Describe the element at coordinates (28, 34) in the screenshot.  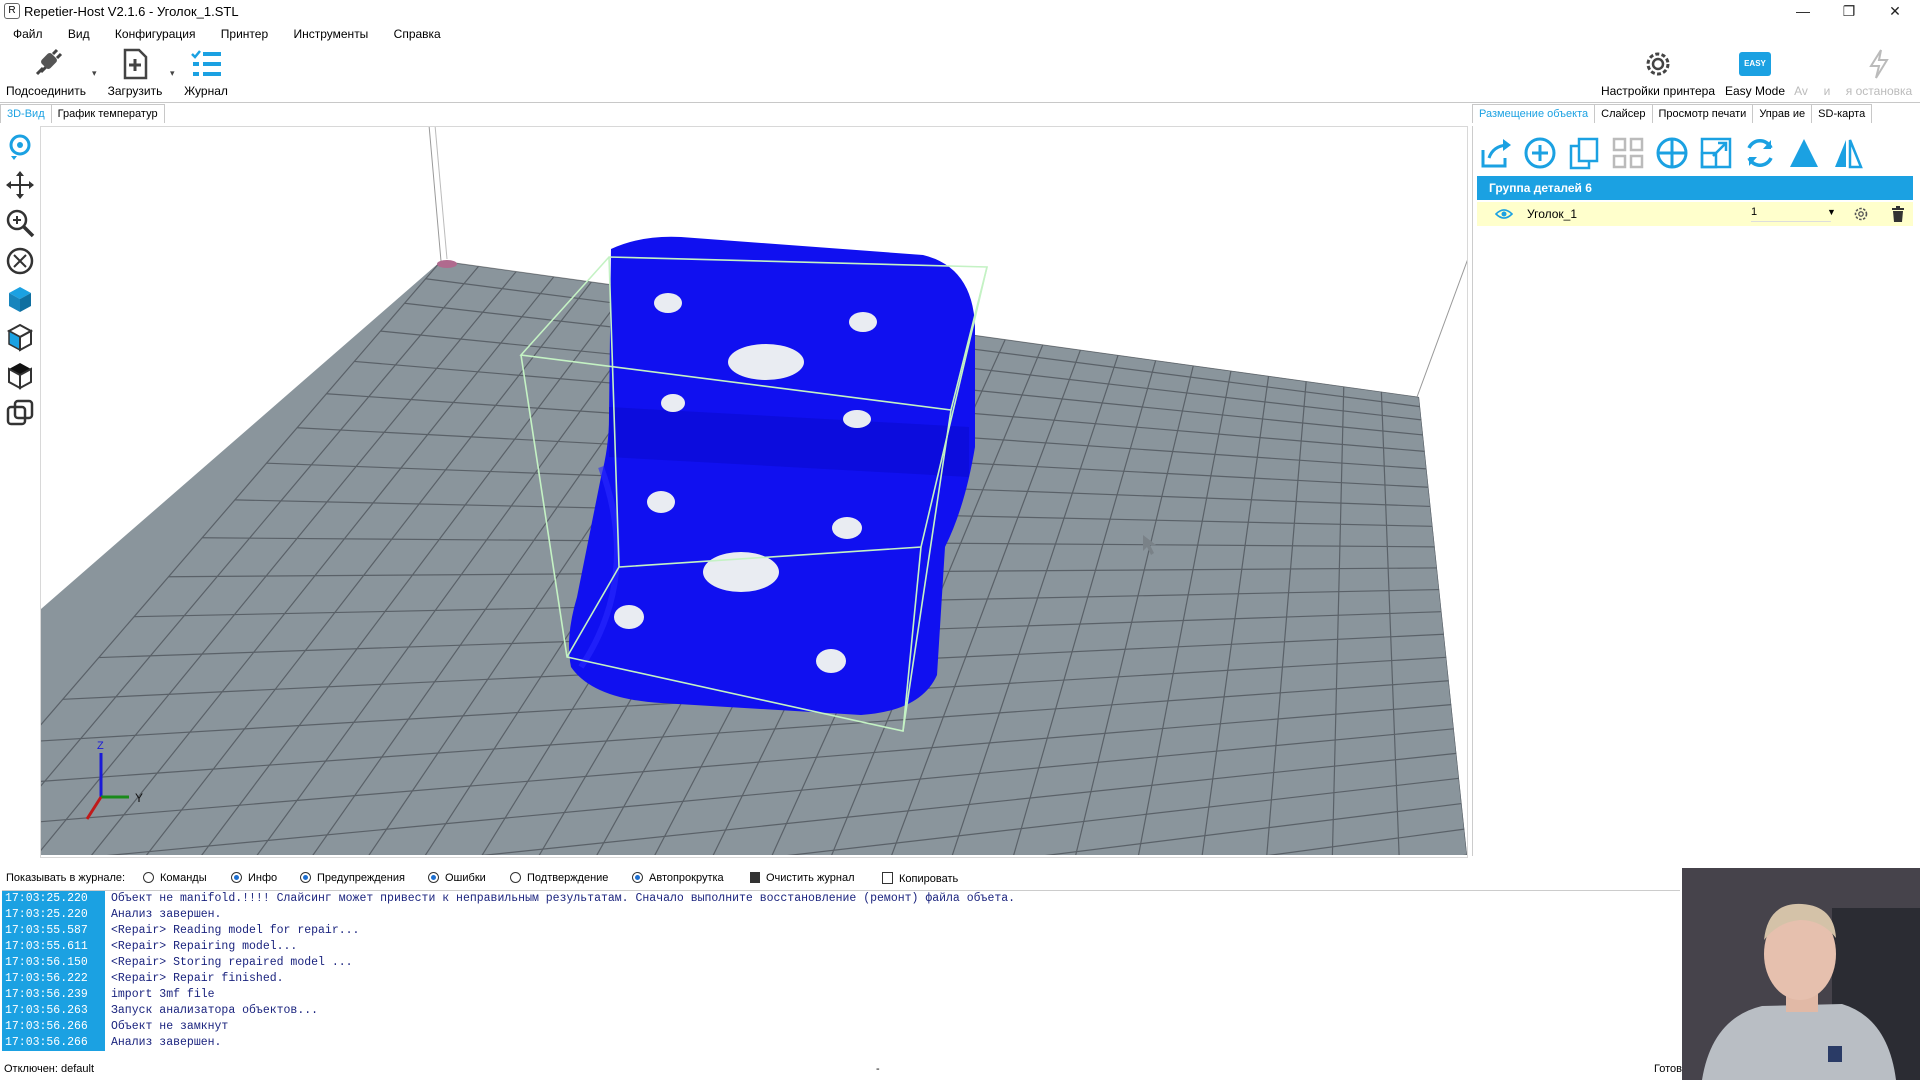
I see `menu-file: Файл` at that location.